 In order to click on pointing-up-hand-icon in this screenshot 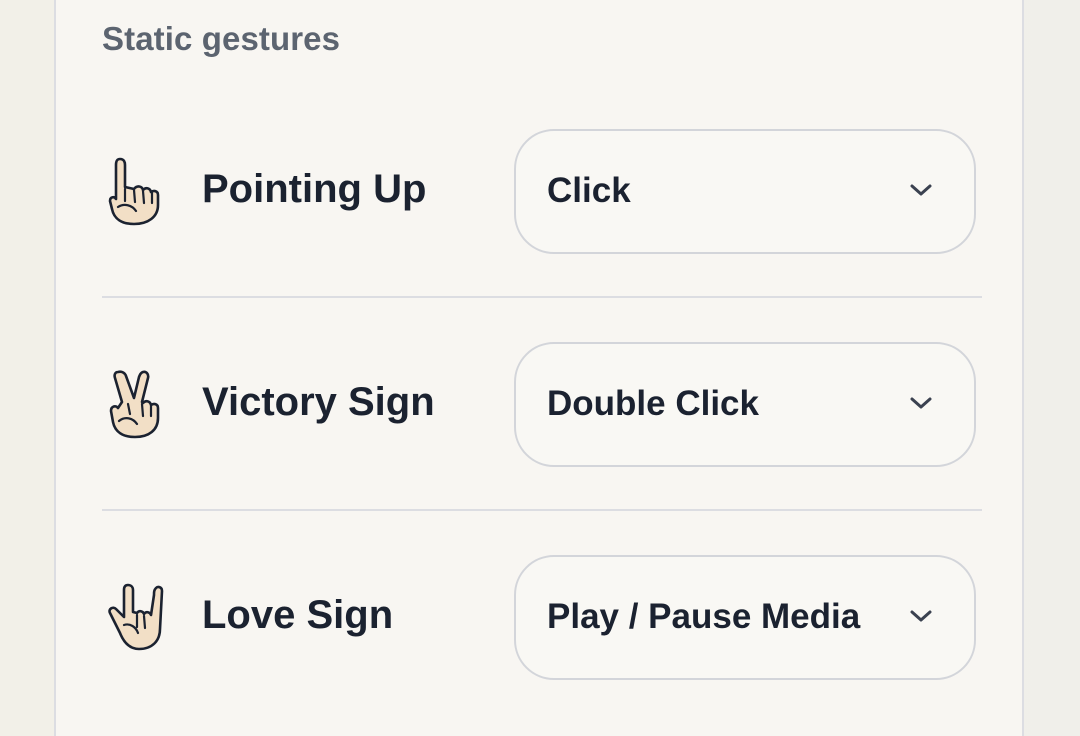, I will do `click(134, 191)`.